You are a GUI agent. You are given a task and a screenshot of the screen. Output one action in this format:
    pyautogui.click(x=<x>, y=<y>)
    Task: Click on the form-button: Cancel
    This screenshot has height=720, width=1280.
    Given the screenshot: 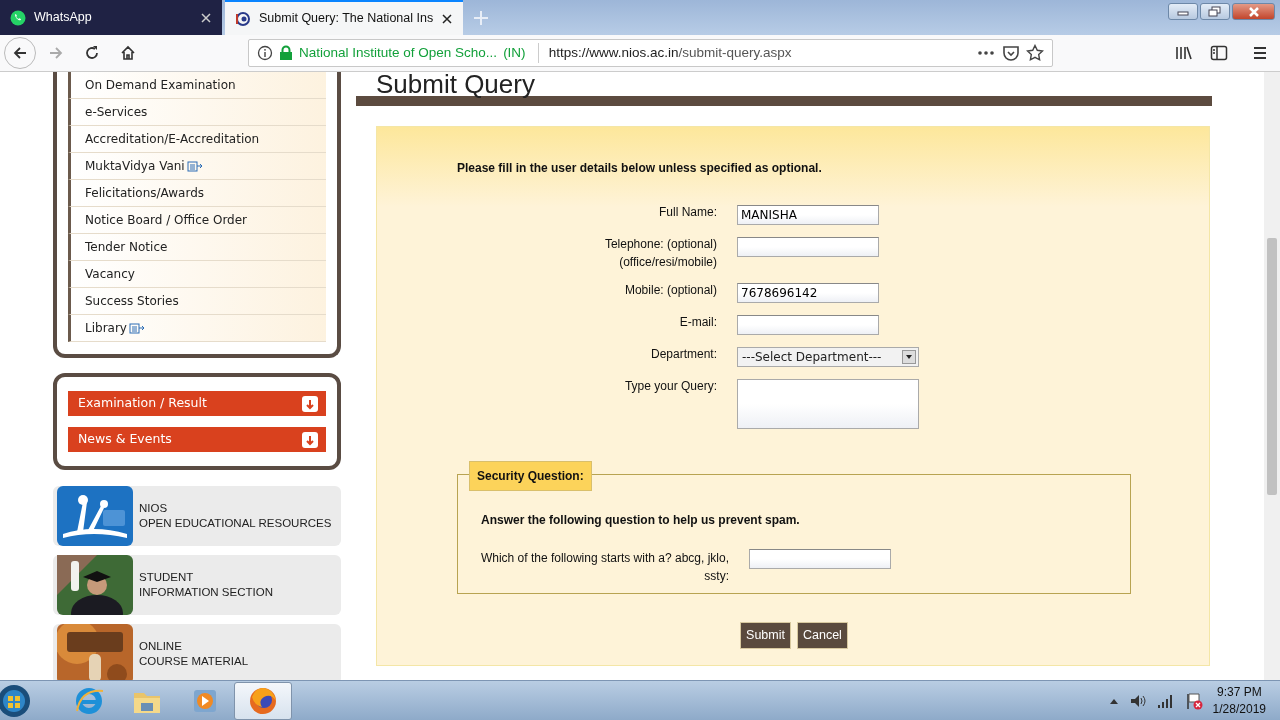 What is the action you would take?
    pyautogui.click(x=822, y=635)
    